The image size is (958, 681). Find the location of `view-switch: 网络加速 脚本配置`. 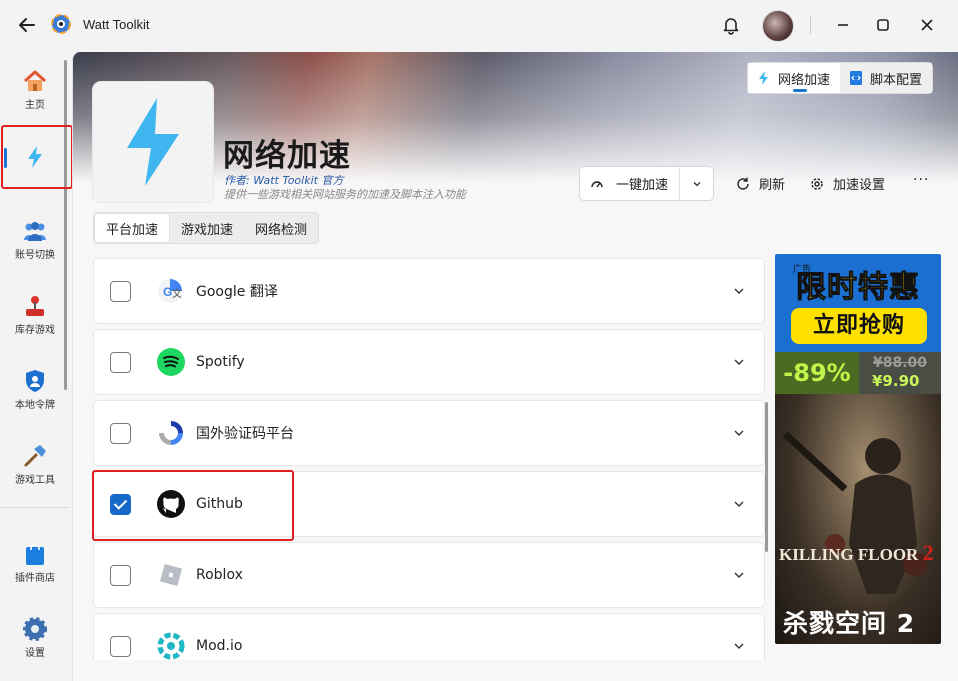

view-switch: 网络加速 脚本配置 is located at coordinates (840, 78).